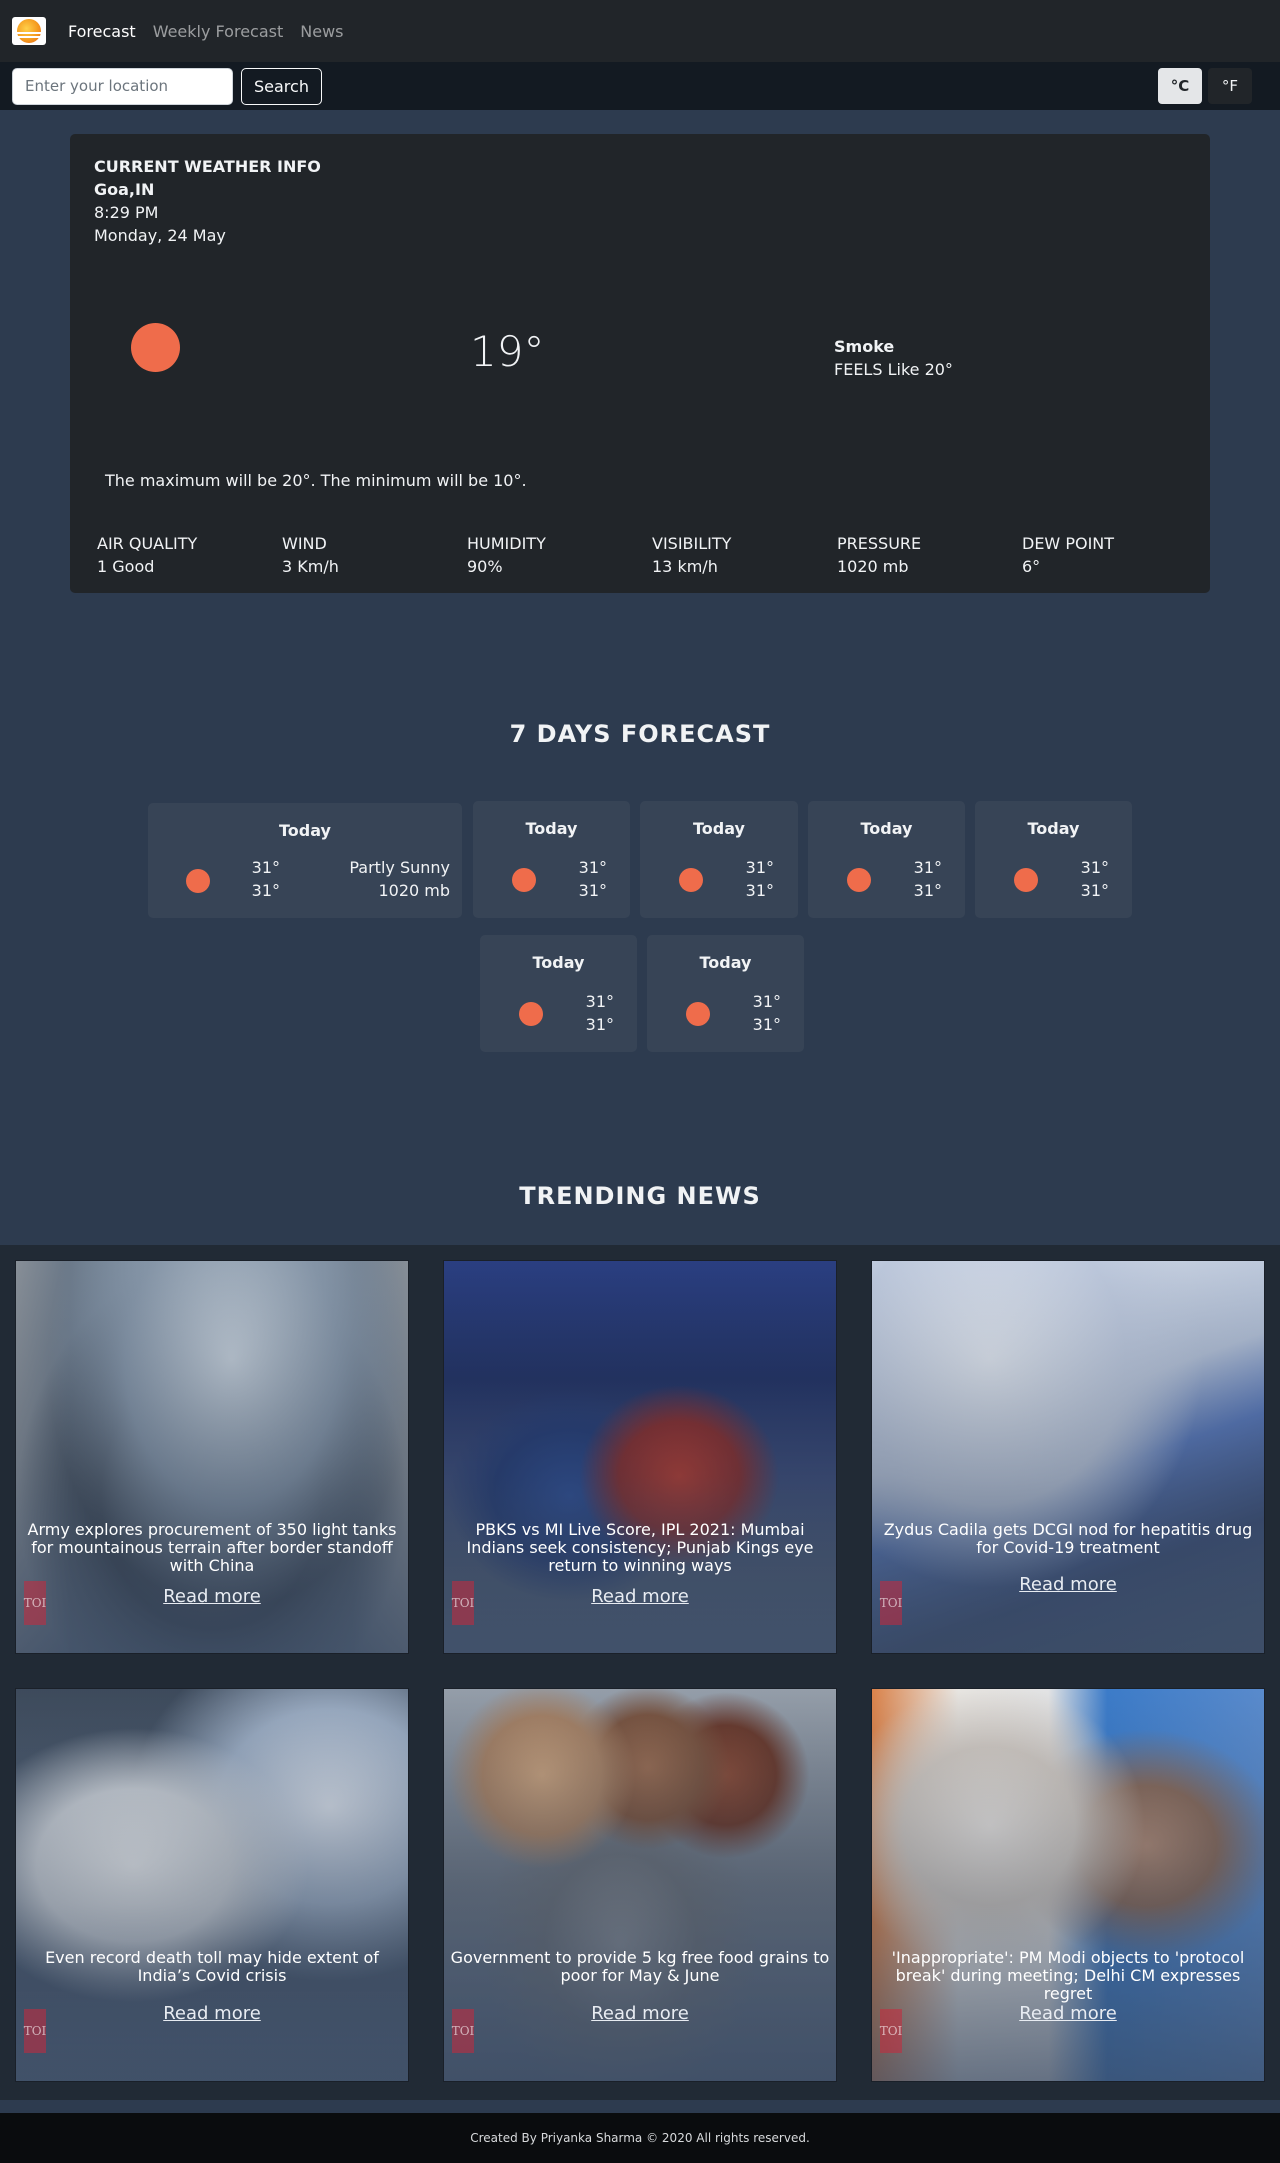  I want to click on stat-wind: WIND 3 Km/h, so click(374, 555).